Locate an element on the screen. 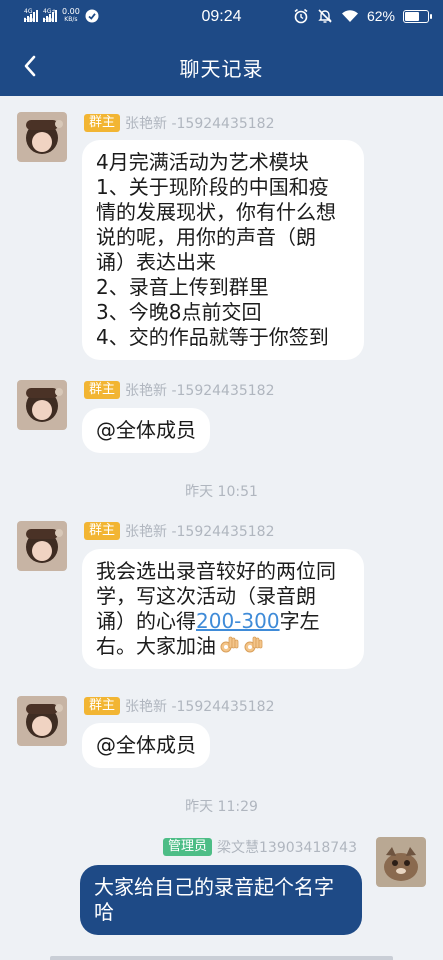 The height and width of the screenshot is (960, 443). message-line: 诵）的心得200-300字左 is located at coordinates (223, 621).